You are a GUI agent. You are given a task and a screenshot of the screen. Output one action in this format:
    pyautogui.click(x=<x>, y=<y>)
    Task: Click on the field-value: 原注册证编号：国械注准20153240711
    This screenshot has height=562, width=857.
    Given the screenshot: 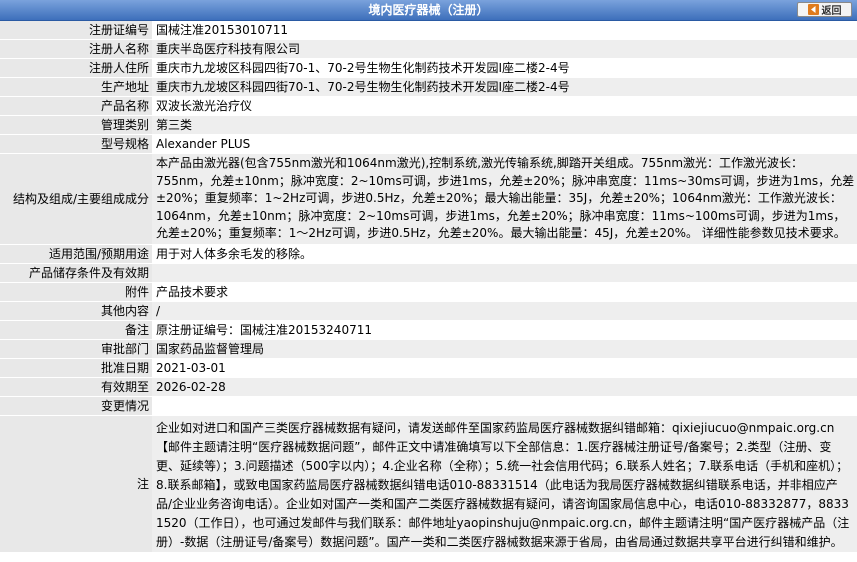 What is the action you would take?
    pyautogui.click(x=504, y=330)
    